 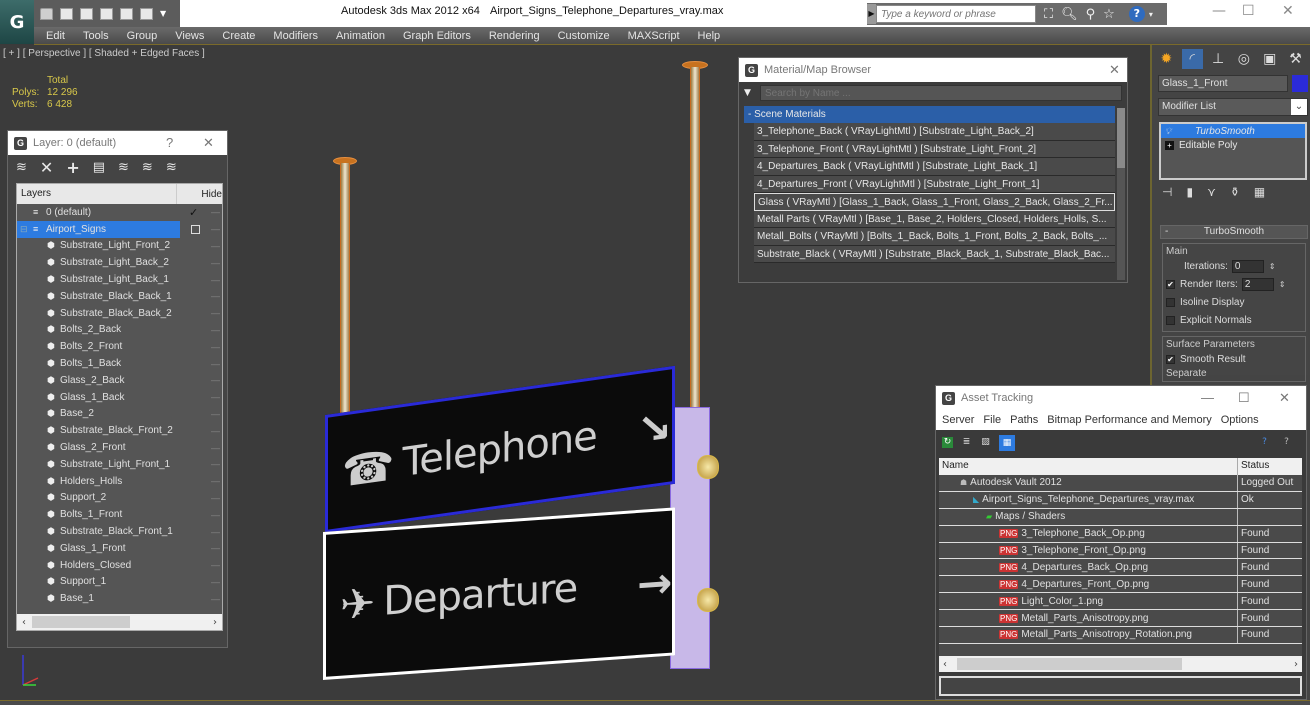 I want to click on chevron-down-icon: ⌄, so click(x=1299, y=107).